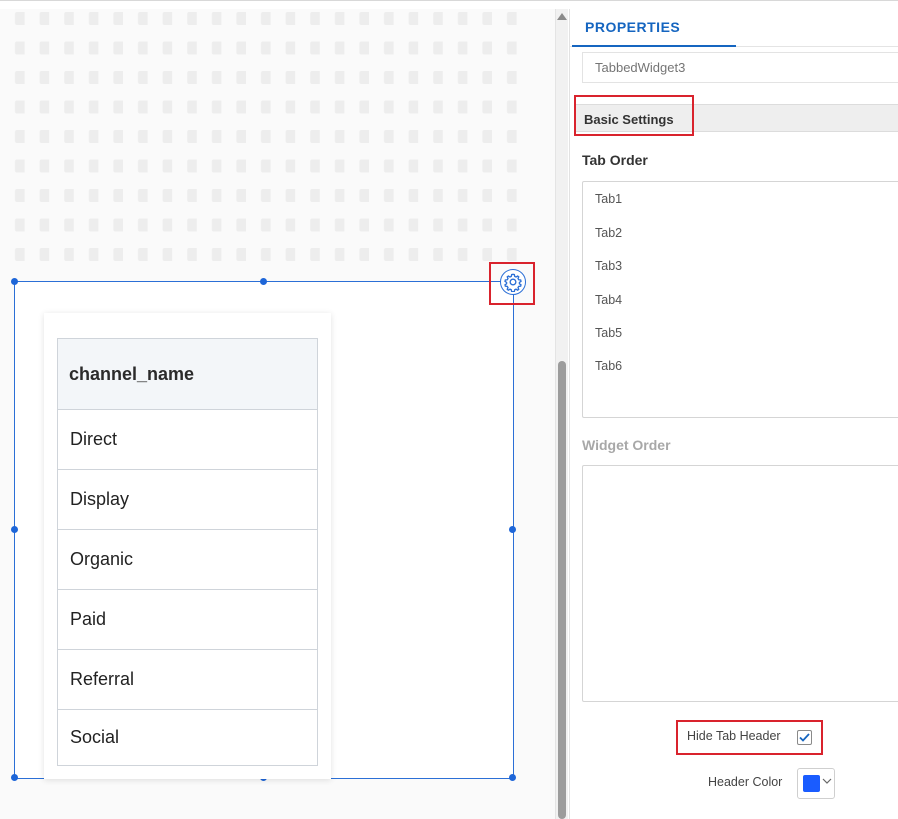 The width and height of the screenshot is (898, 819). I want to click on panel-tab-bar: PROPERTIES, so click(734, 28).